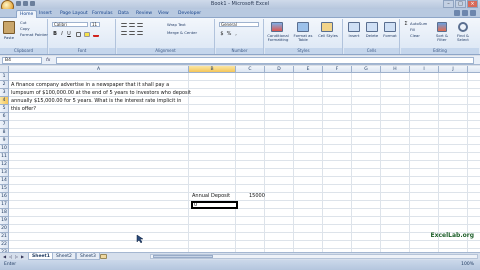 Image resolution: width=480 pixels, height=270 pixels. Describe the element at coordinates (62, 34) in the screenshot. I see `italic-icon: I` at that location.